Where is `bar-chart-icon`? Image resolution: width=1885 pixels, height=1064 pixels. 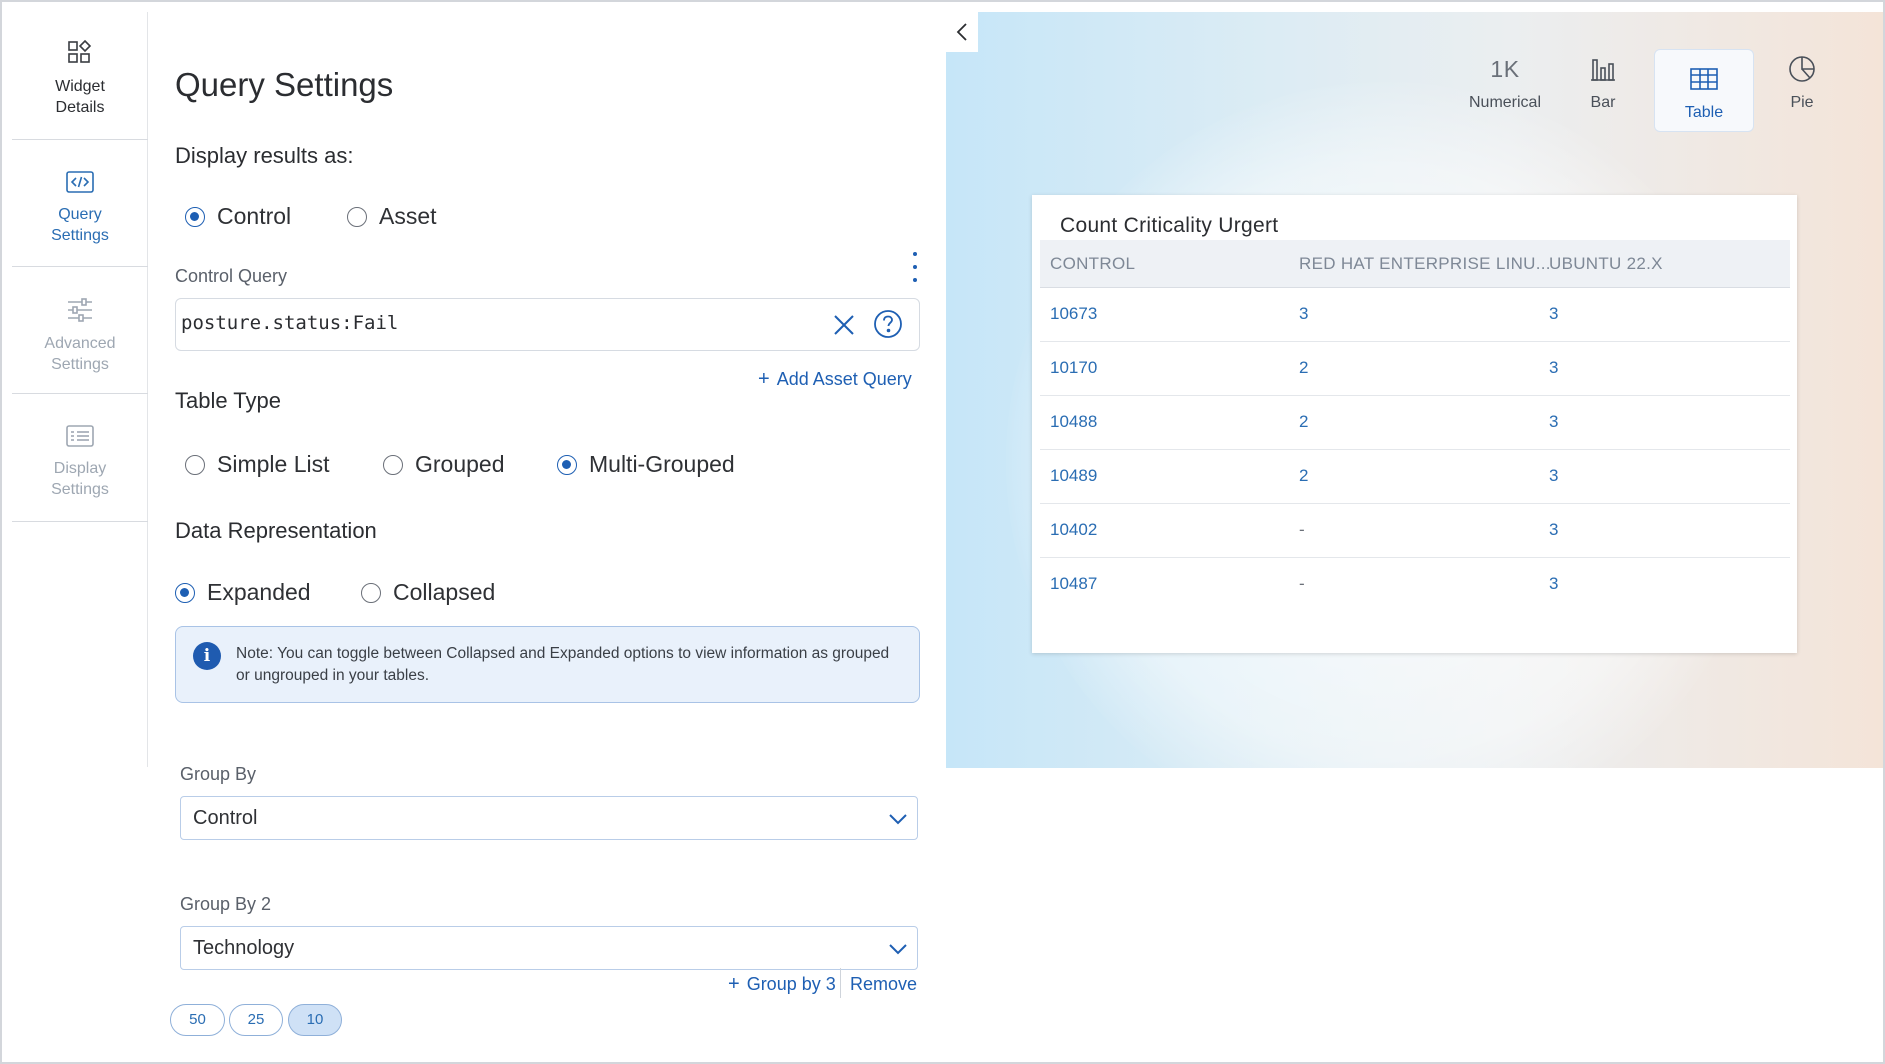 bar-chart-icon is located at coordinates (1603, 70).